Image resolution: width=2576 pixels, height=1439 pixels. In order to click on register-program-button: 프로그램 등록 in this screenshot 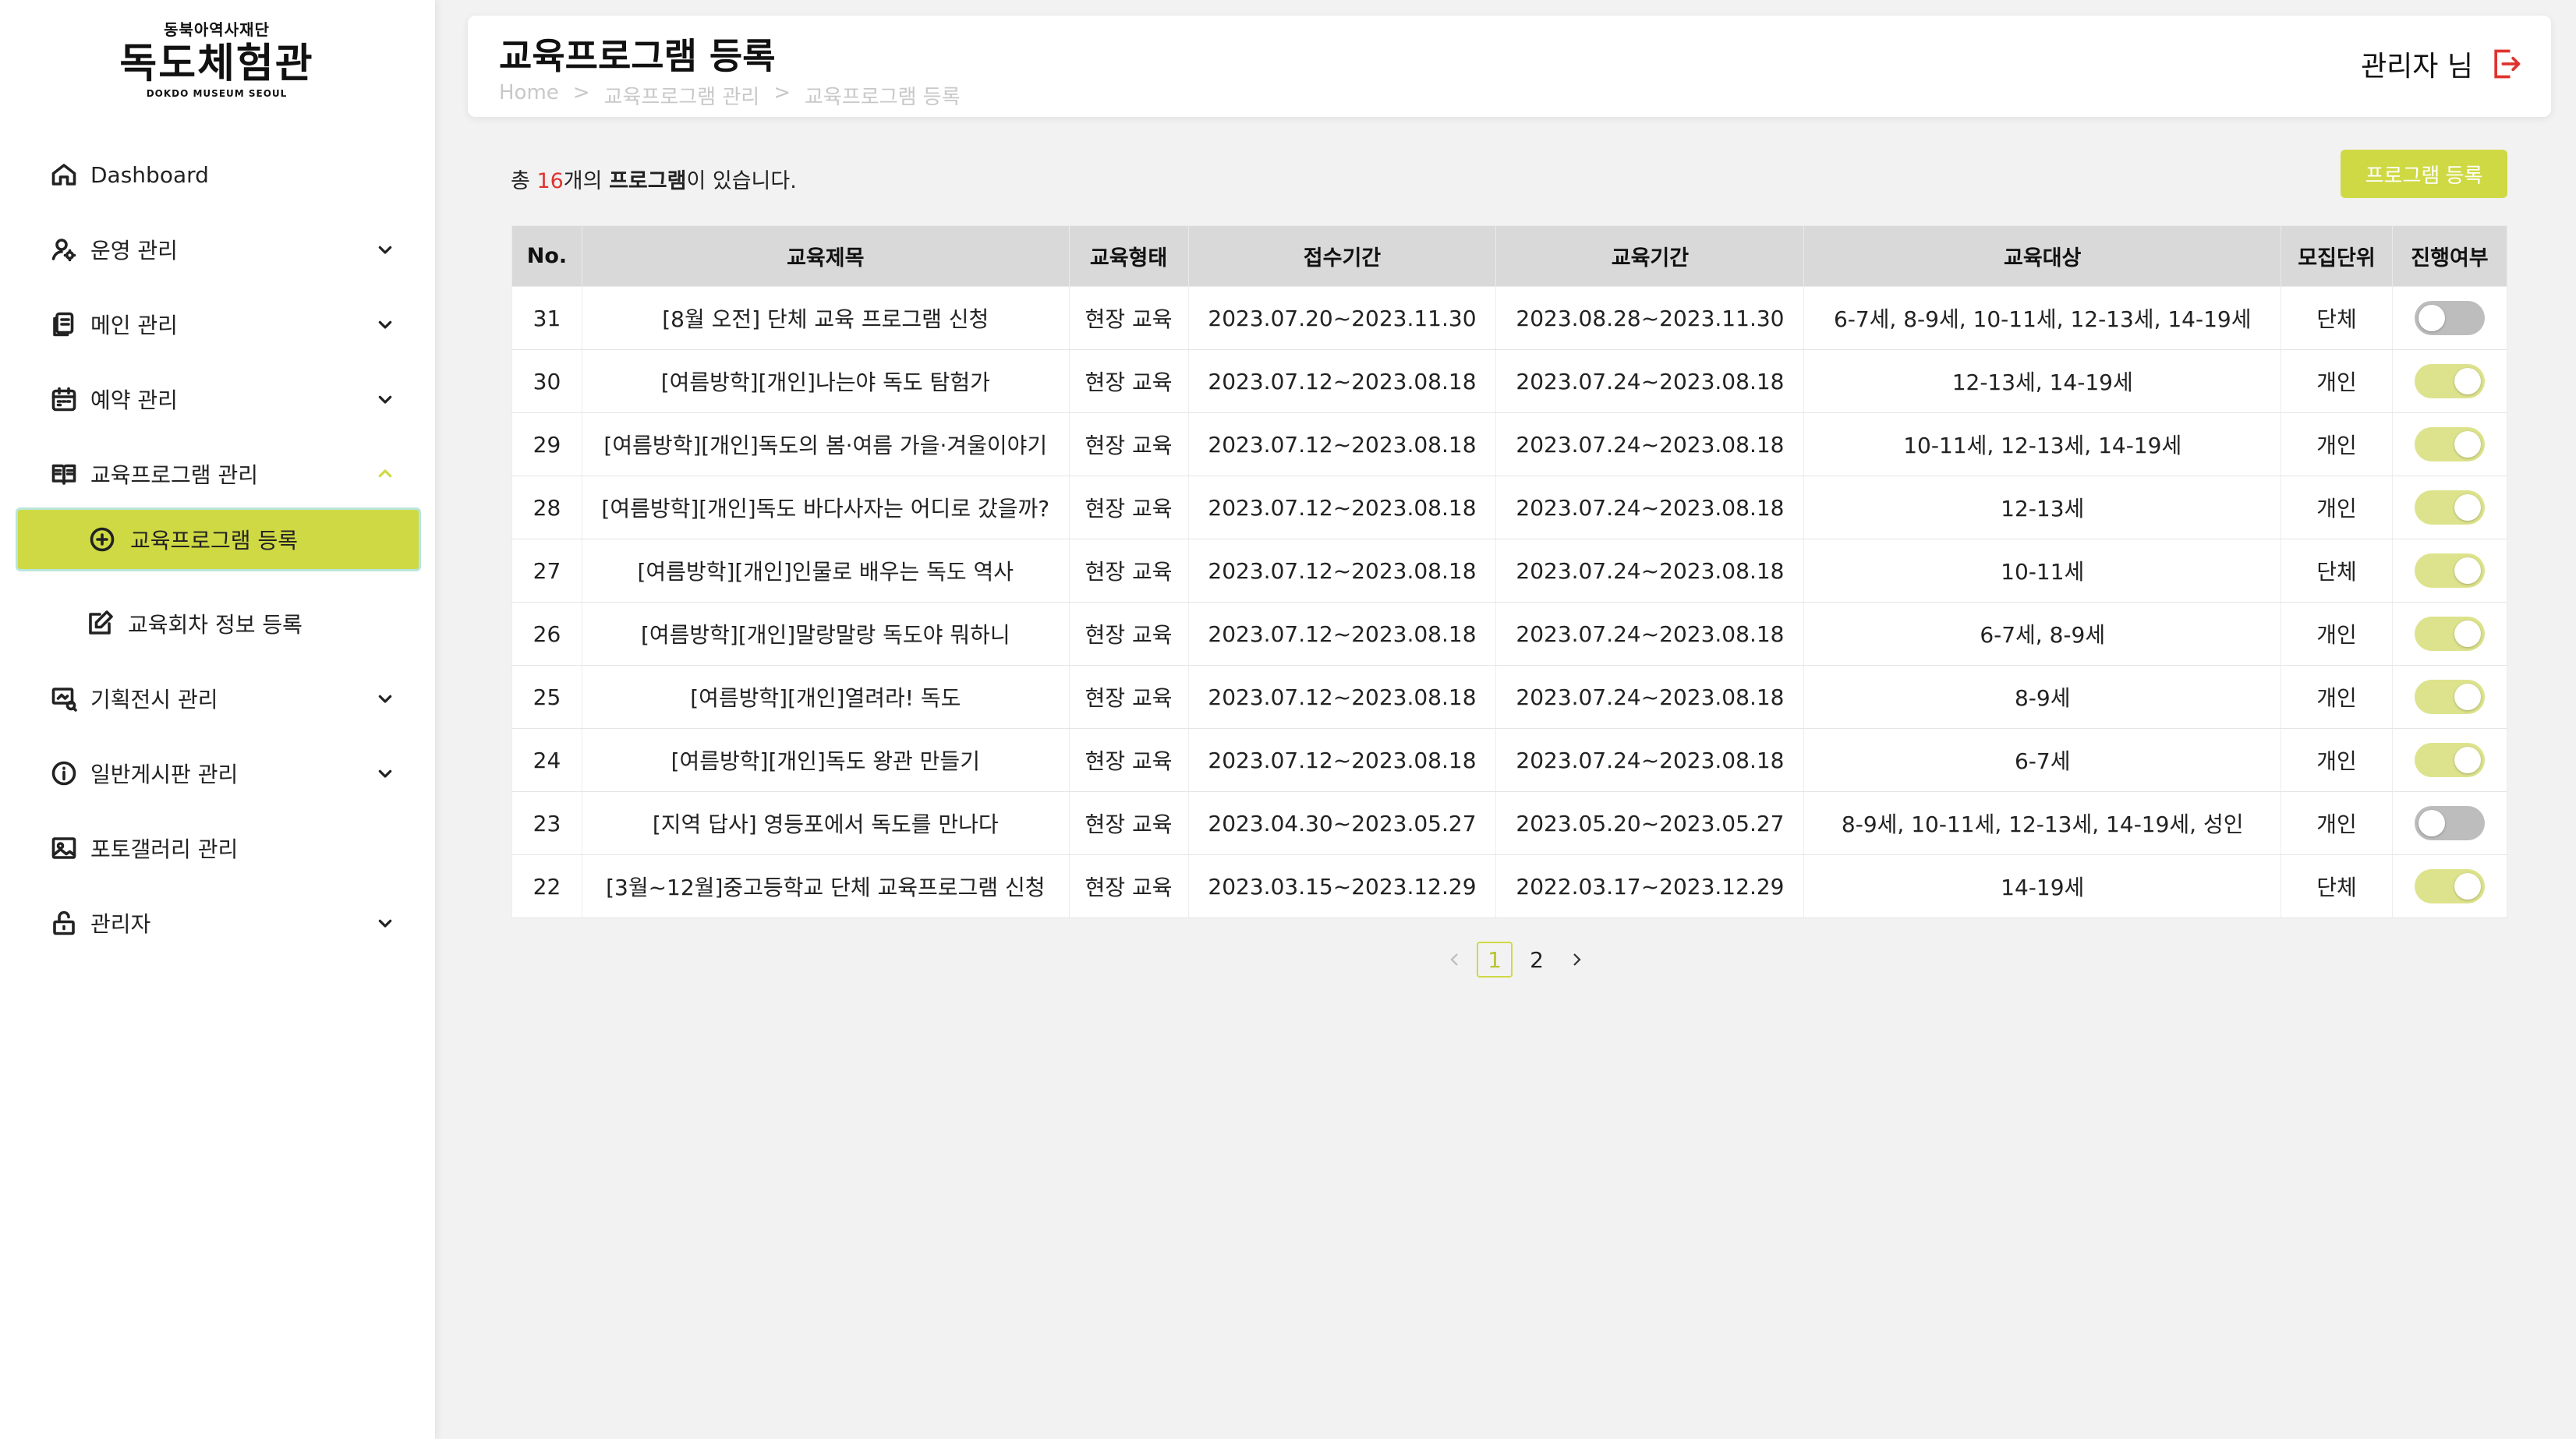, I will do `click(2424, 174)`.